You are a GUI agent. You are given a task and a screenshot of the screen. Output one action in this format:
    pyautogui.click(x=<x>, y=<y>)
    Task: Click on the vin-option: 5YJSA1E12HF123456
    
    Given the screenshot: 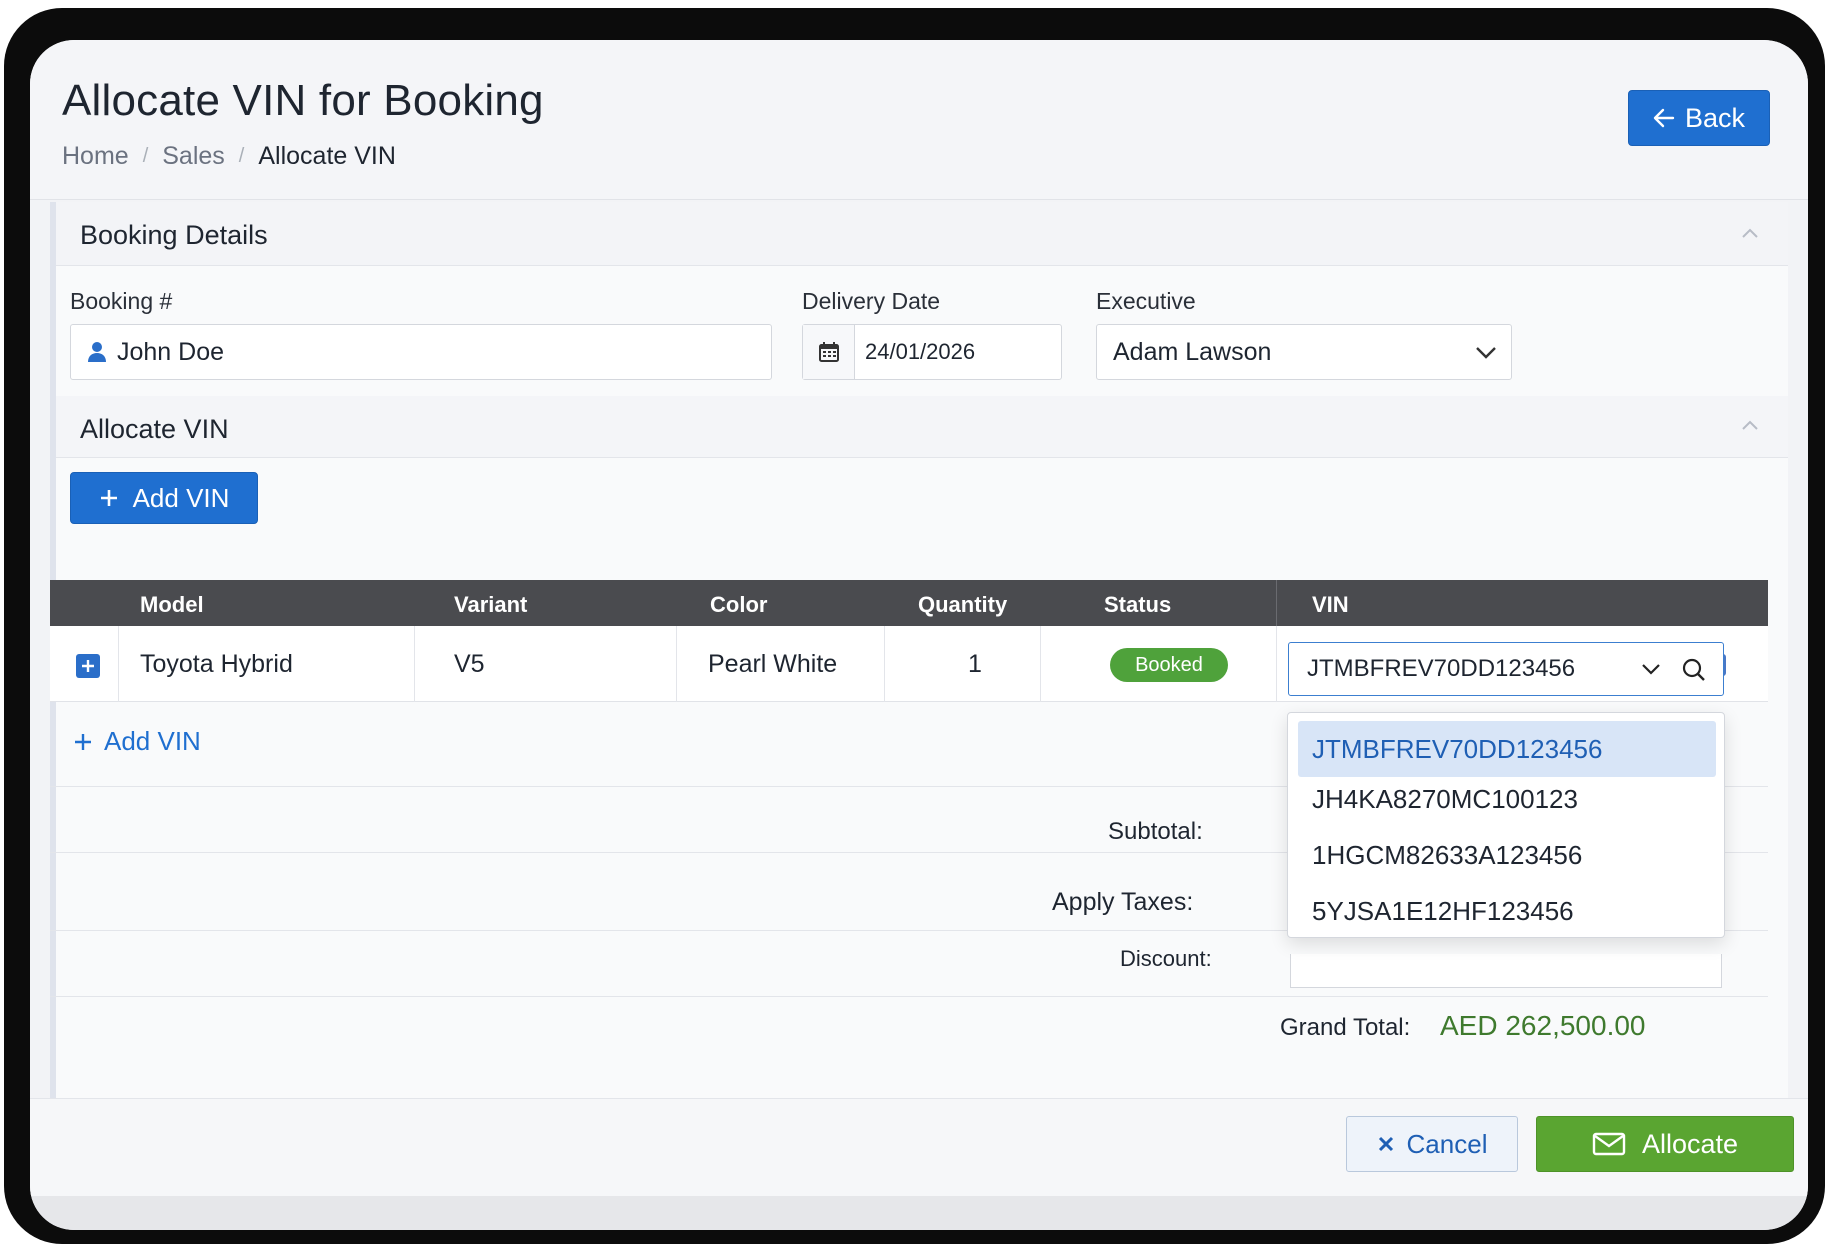 What is the action you would take?
    pyautogui.click(x=1507, y=911)
    